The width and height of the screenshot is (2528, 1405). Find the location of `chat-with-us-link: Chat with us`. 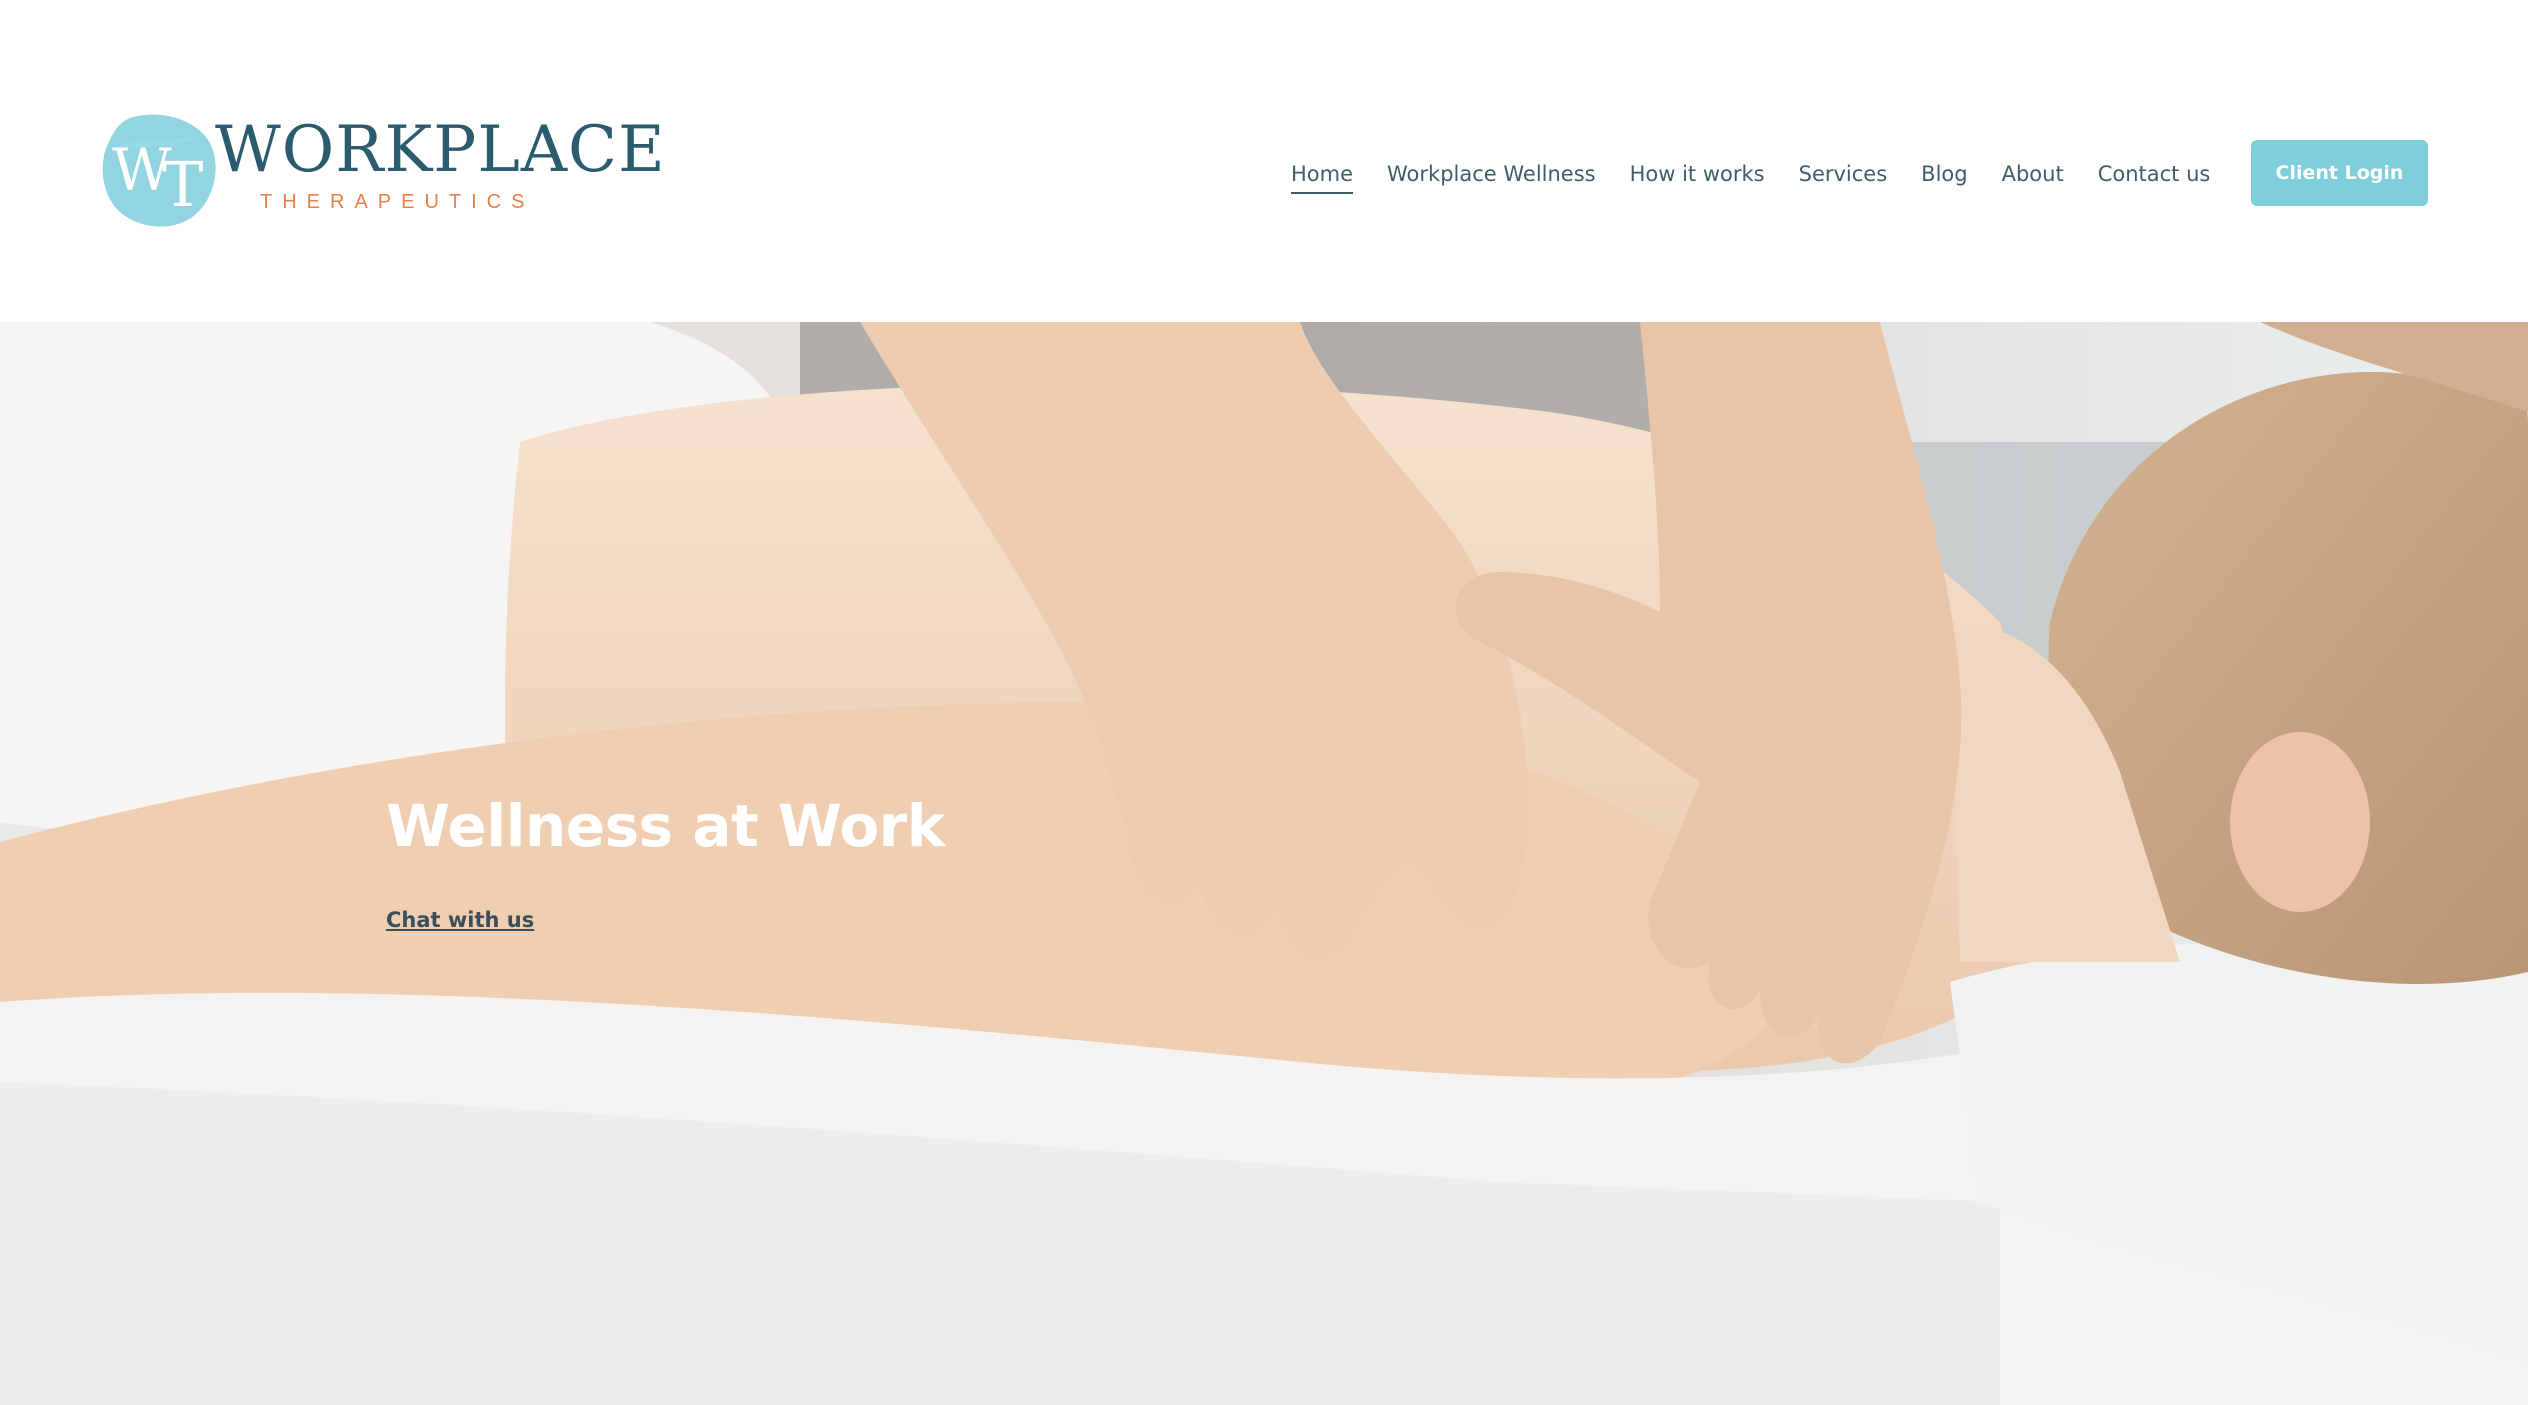

chat-with-us-link: Chat with us is located at coordinates (460, 920).